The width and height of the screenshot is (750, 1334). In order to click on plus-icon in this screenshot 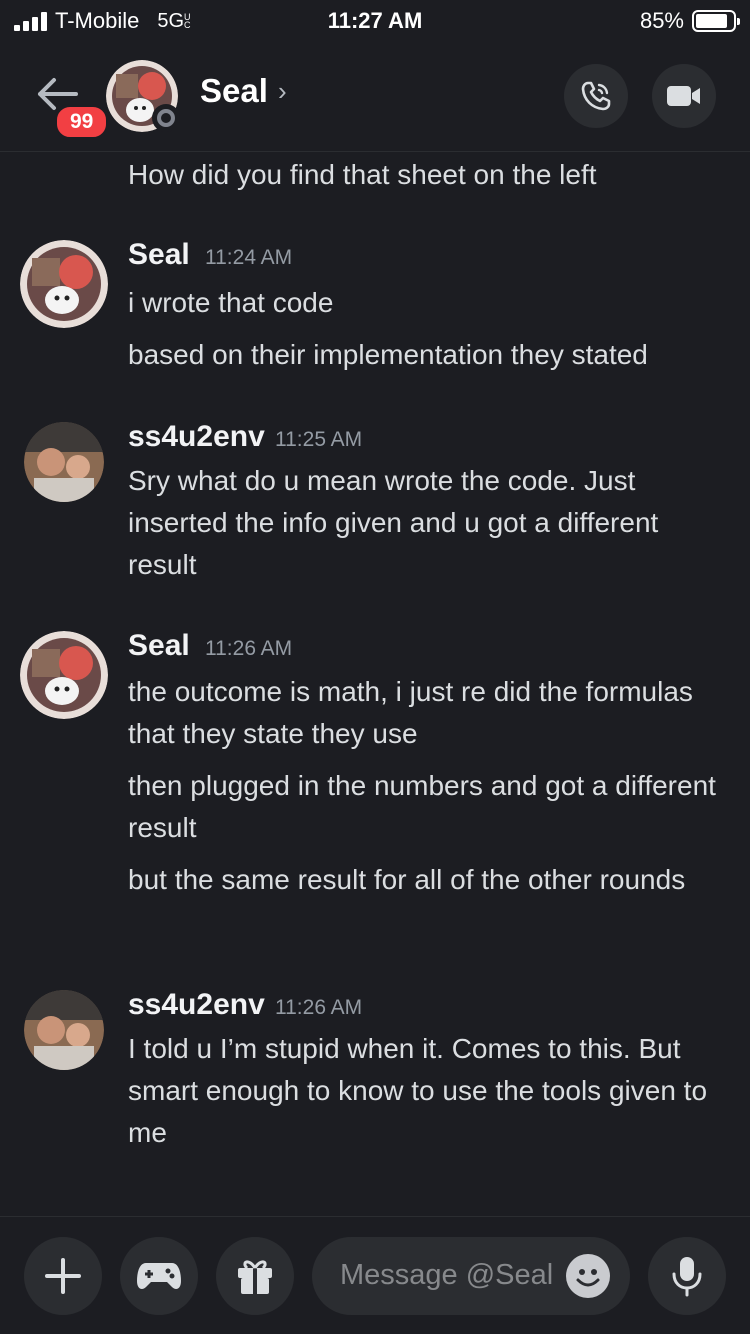, I will do `click(63, 1276)`.